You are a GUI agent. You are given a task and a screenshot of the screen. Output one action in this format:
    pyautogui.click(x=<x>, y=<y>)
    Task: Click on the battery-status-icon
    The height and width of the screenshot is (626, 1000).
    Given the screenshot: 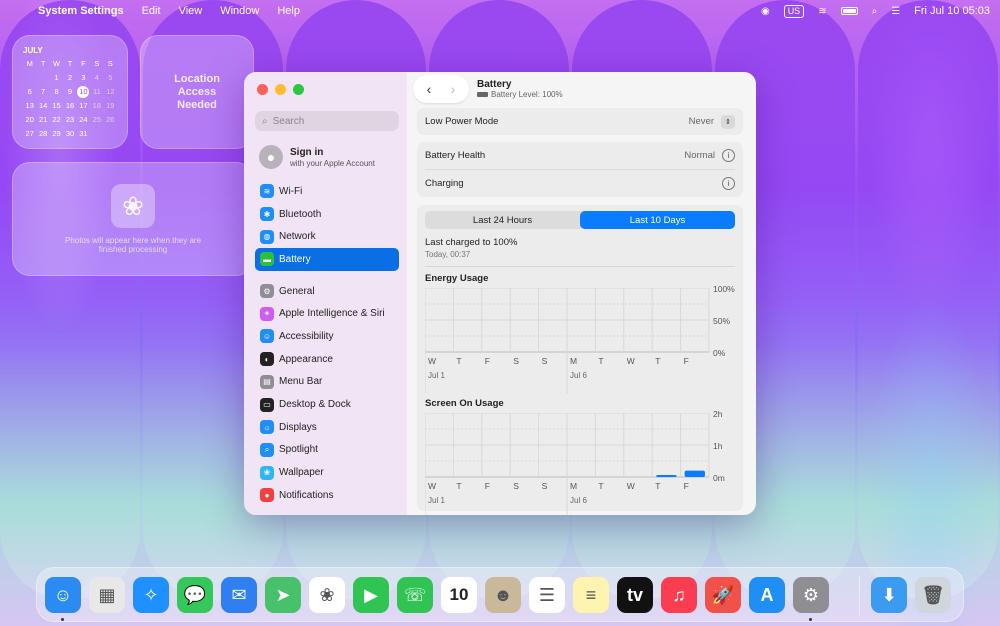 What is the action you would take?
    pyautogui.click(x=849, y=11)
    